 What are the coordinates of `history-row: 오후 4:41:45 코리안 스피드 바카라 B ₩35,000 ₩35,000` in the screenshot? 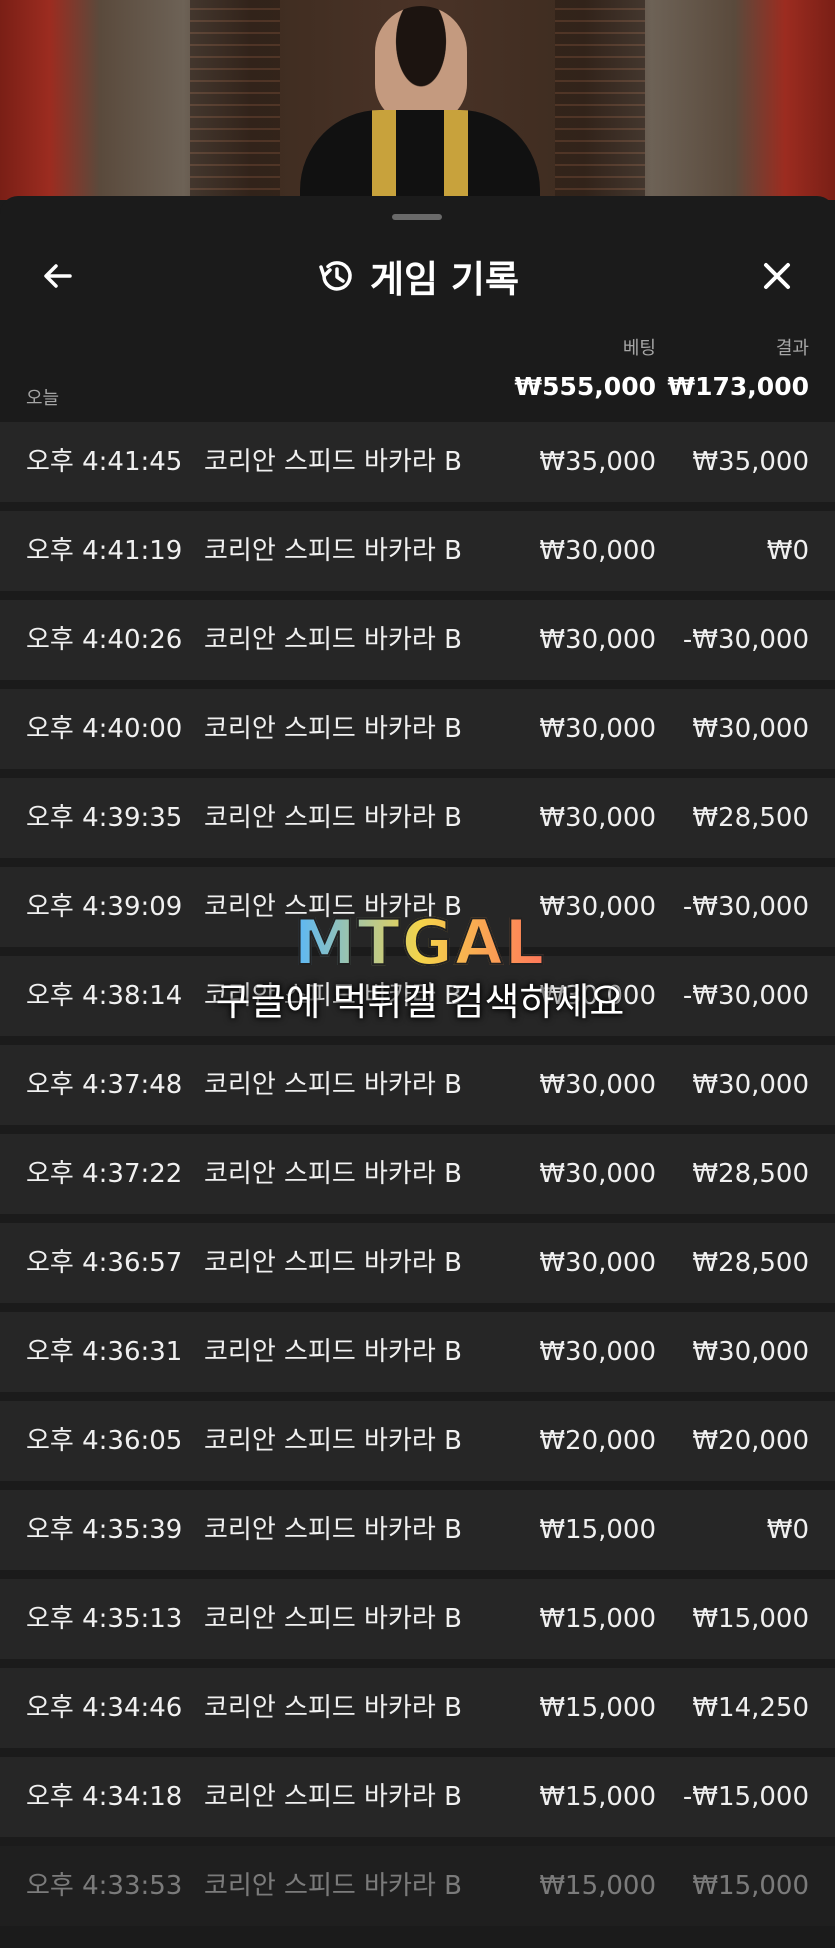 It's located at (417, 462).